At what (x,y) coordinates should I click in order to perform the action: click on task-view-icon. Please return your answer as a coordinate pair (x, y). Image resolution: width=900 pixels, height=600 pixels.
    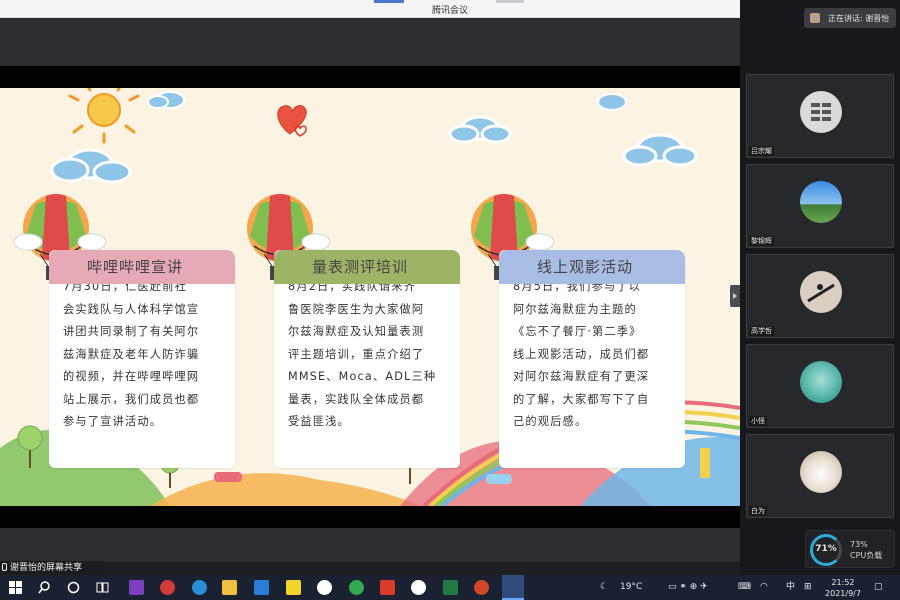
    Looking at the image, I should click on (102, 587).